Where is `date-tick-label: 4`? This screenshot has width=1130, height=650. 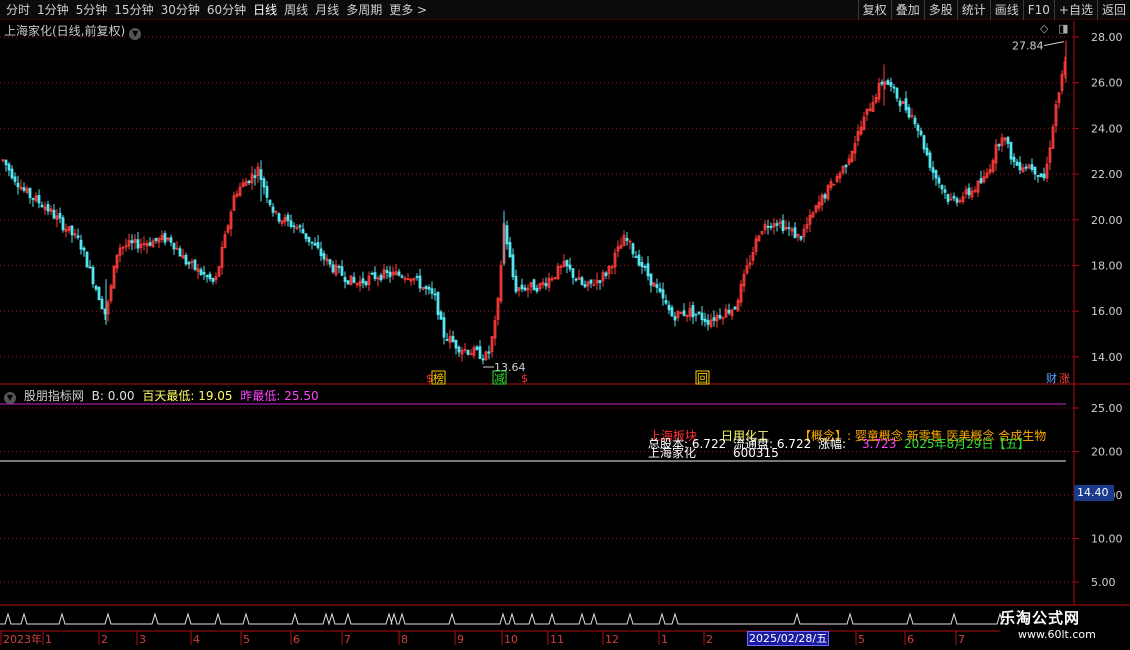
date-tick-label: 4 is located at coordinates (196, 639).